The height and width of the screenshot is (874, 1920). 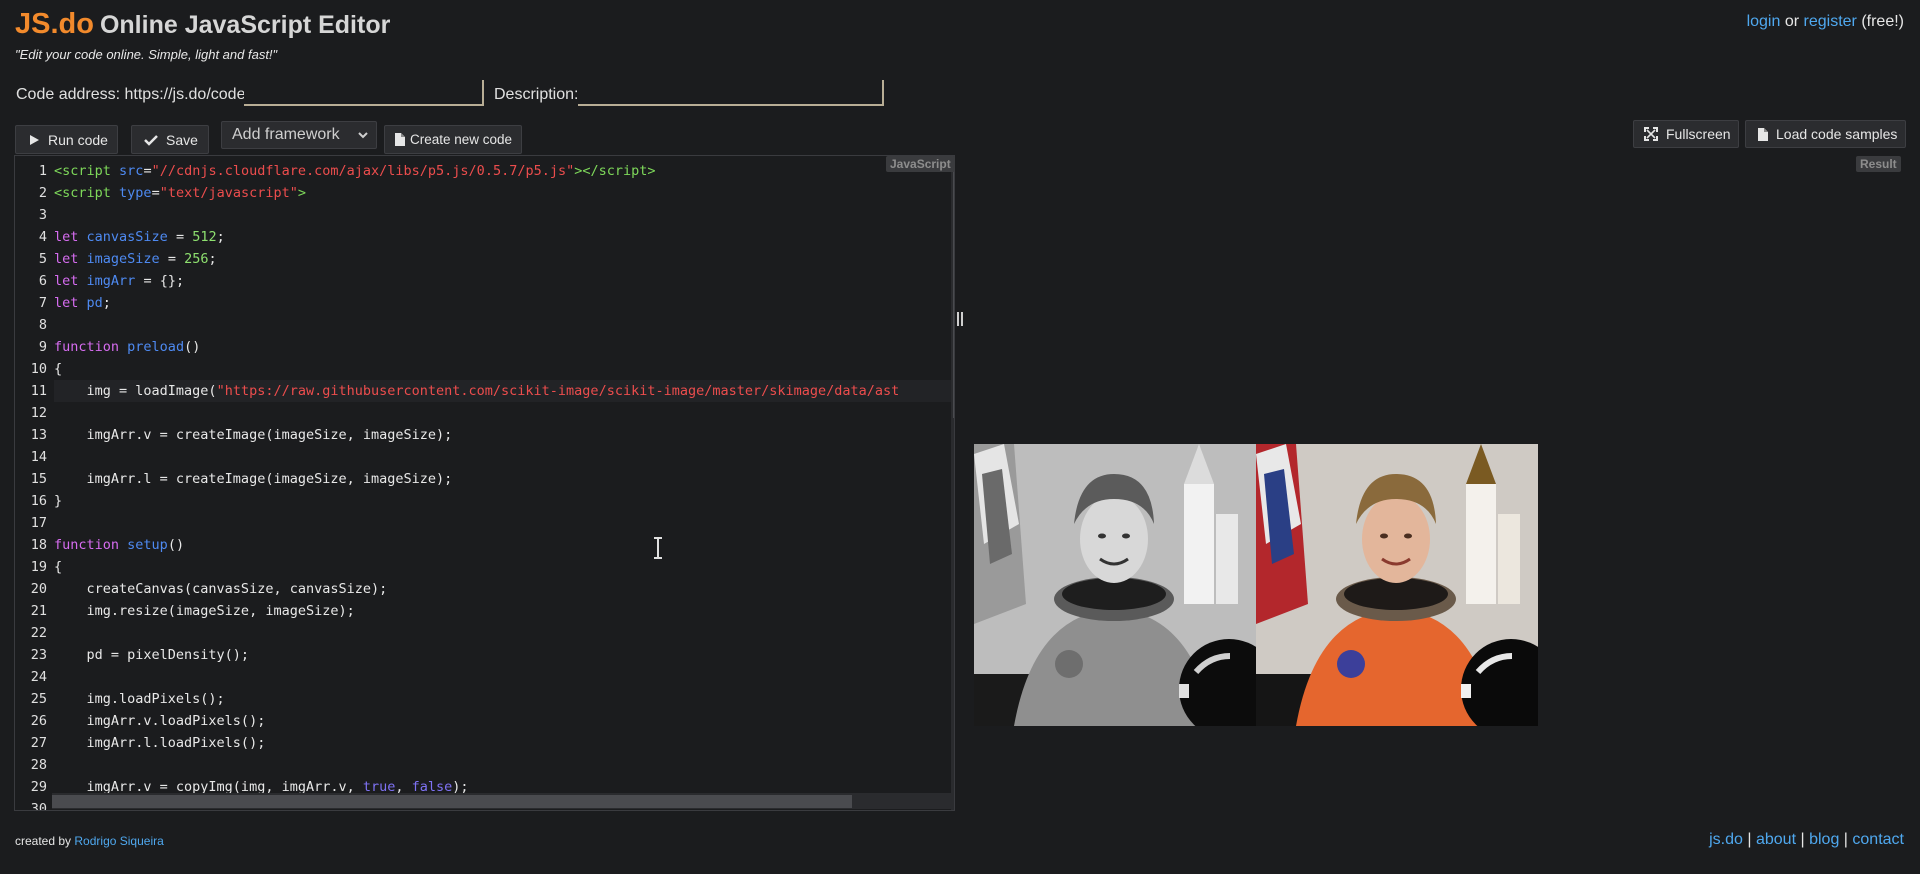 I want to click on line-number: 3, so click(x=42, y=215).